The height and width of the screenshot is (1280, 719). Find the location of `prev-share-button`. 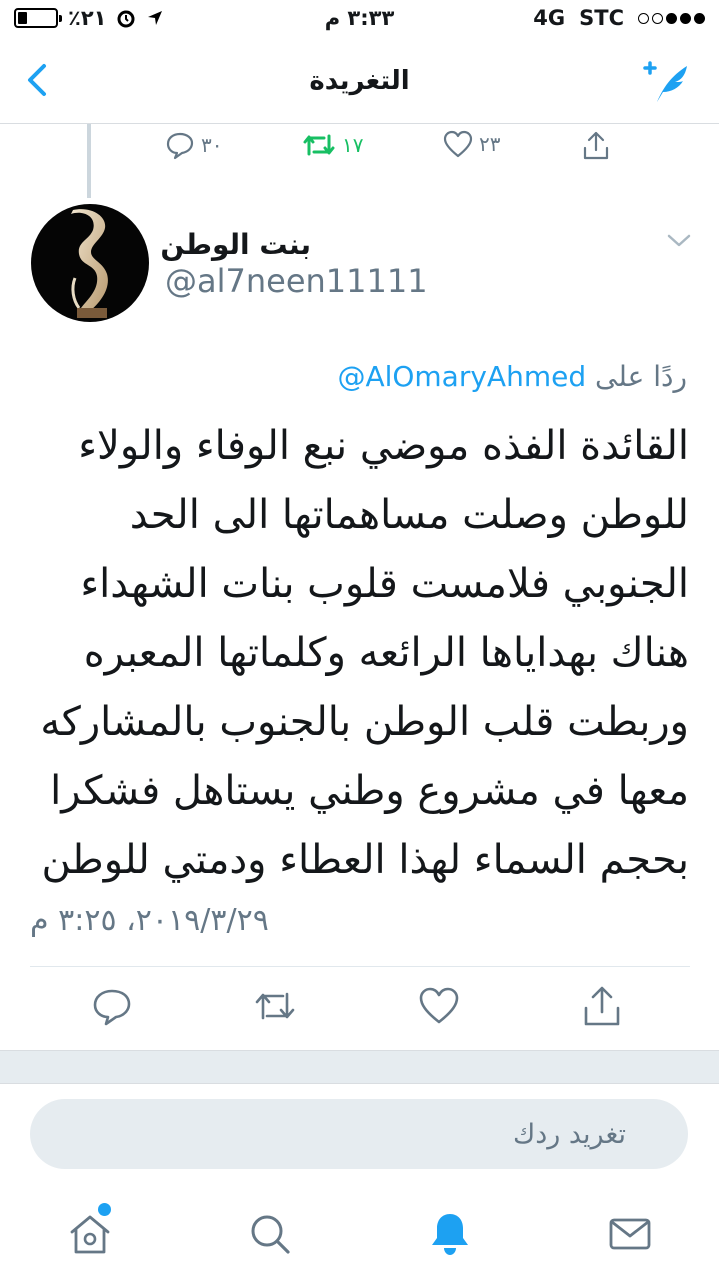

prev-share-button is located at coordinates (596, 146).